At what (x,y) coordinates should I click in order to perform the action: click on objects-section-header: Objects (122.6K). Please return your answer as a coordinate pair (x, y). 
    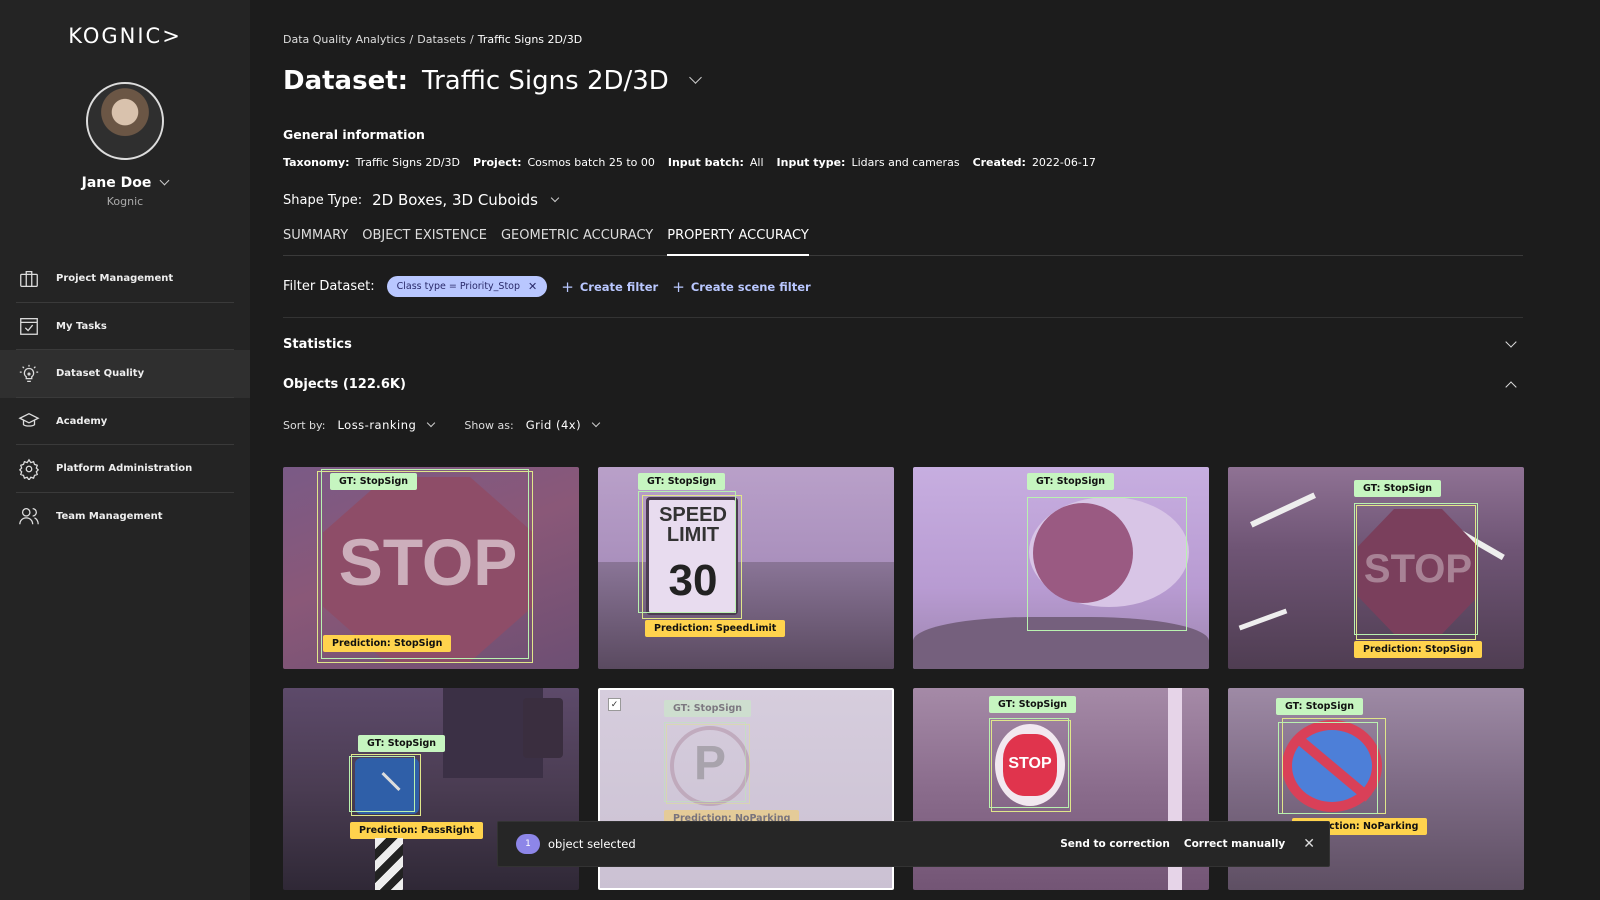
    Looking at the image, I should click on (903, 385).